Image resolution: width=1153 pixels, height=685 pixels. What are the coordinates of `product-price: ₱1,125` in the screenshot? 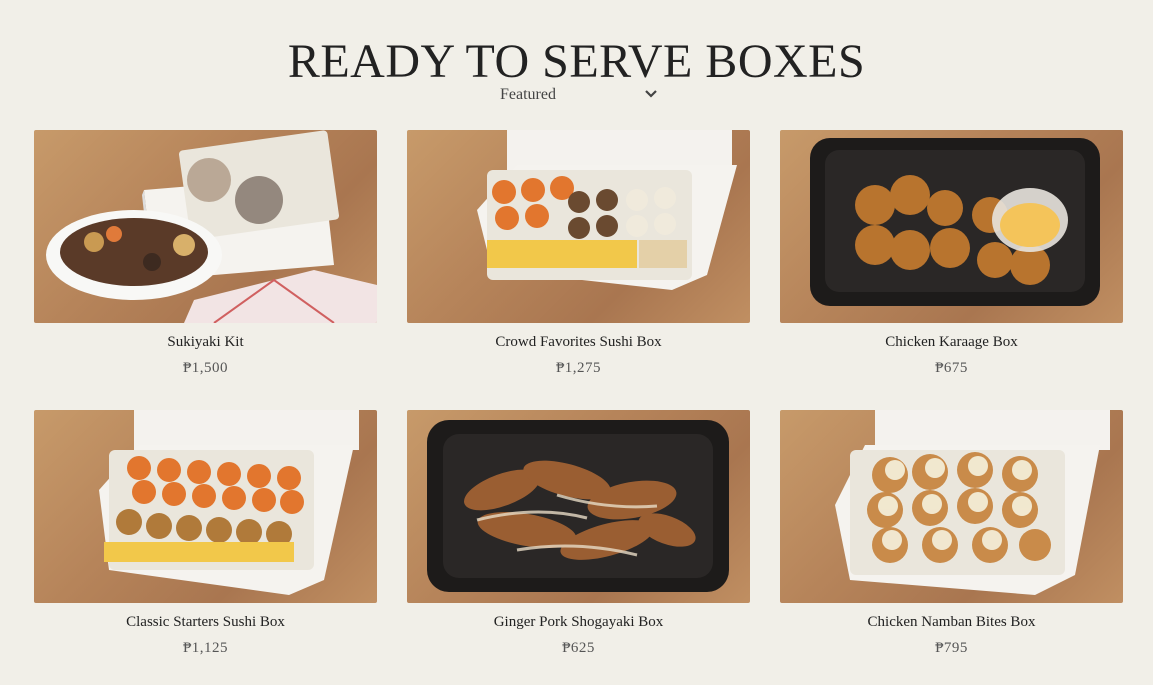 It's located at (205, 648).